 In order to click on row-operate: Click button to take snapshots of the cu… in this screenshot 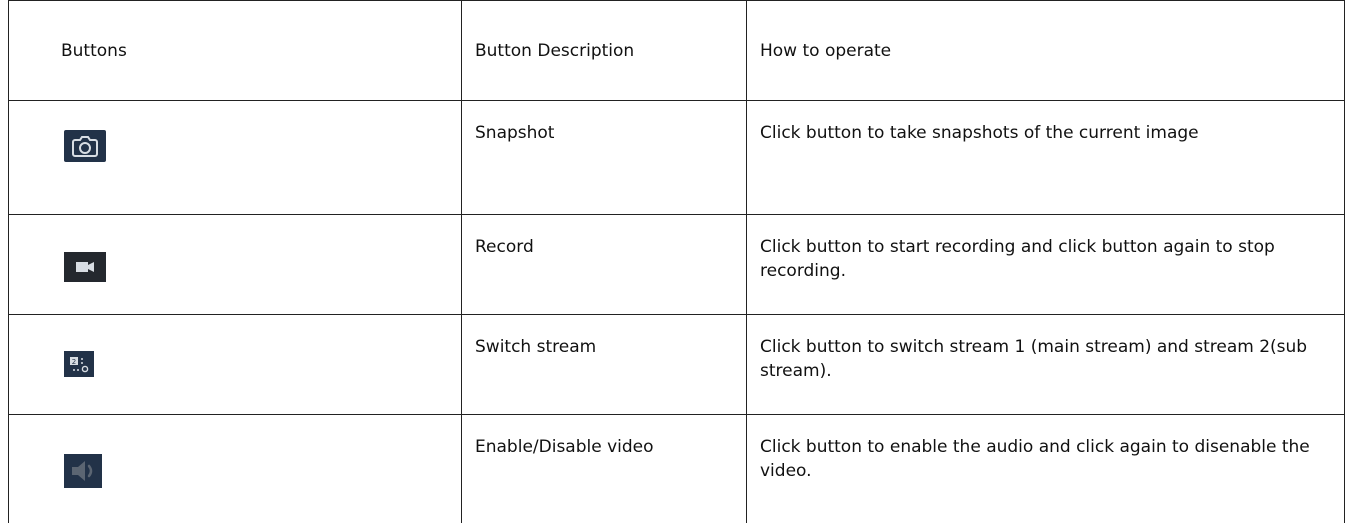, I will do `click(1045, 123)`.